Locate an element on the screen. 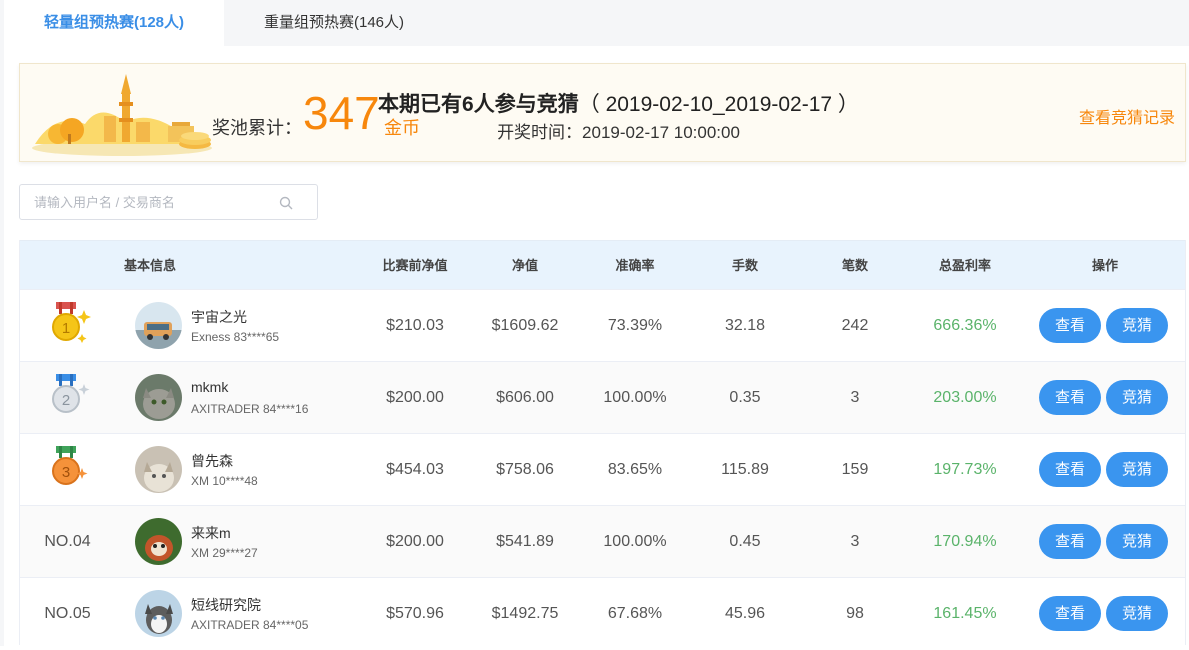 This screenshot has width=1189, height=650. profit-rate-value: 197.73% is located at coordinates (965, 469).